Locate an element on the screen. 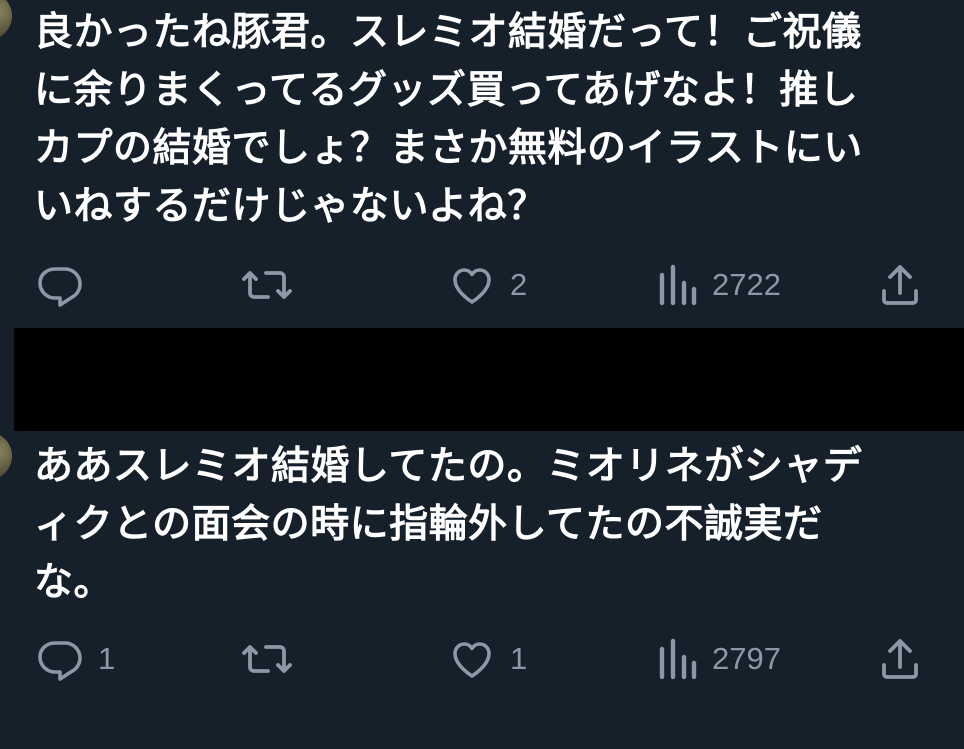 This screenshot has height=749, width=964. tweet-actions: 2 2722 is located at coordinates (482, 285).